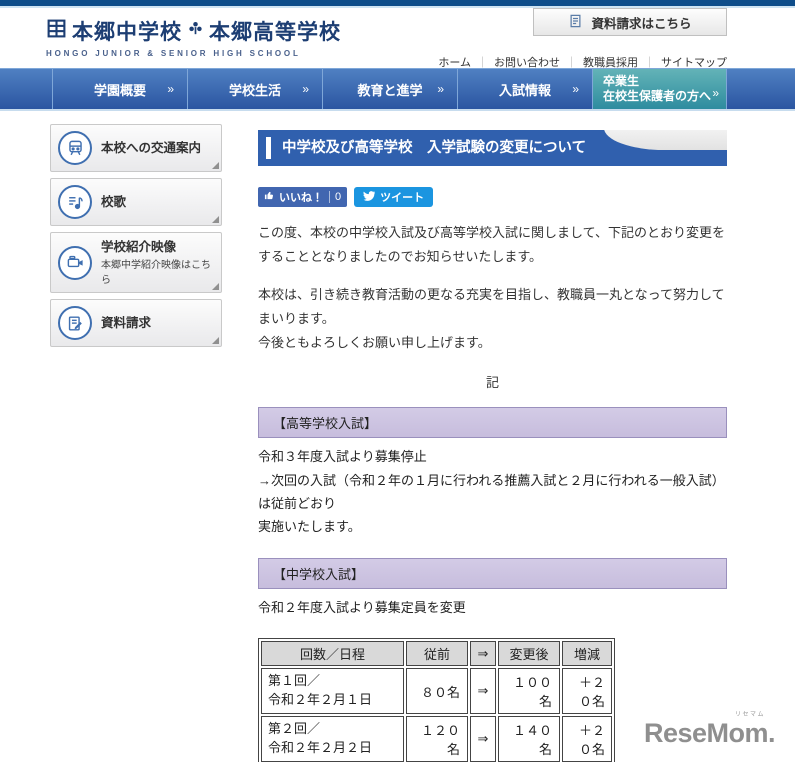 This screenshot has width=795, height=762. Describe the element at coordinates (139, 247) in the screenshot. I see `sidebar-item-label: 学校紹介映像` at that location.